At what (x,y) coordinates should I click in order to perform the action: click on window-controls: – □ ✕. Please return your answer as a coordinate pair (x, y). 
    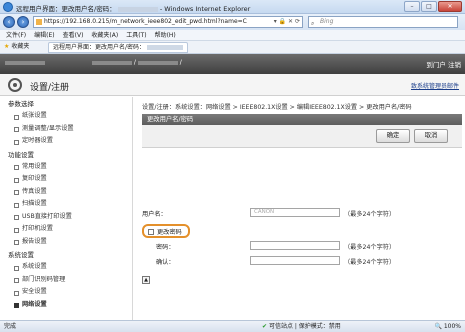
    Looking at the image, I should click on (433, 6).